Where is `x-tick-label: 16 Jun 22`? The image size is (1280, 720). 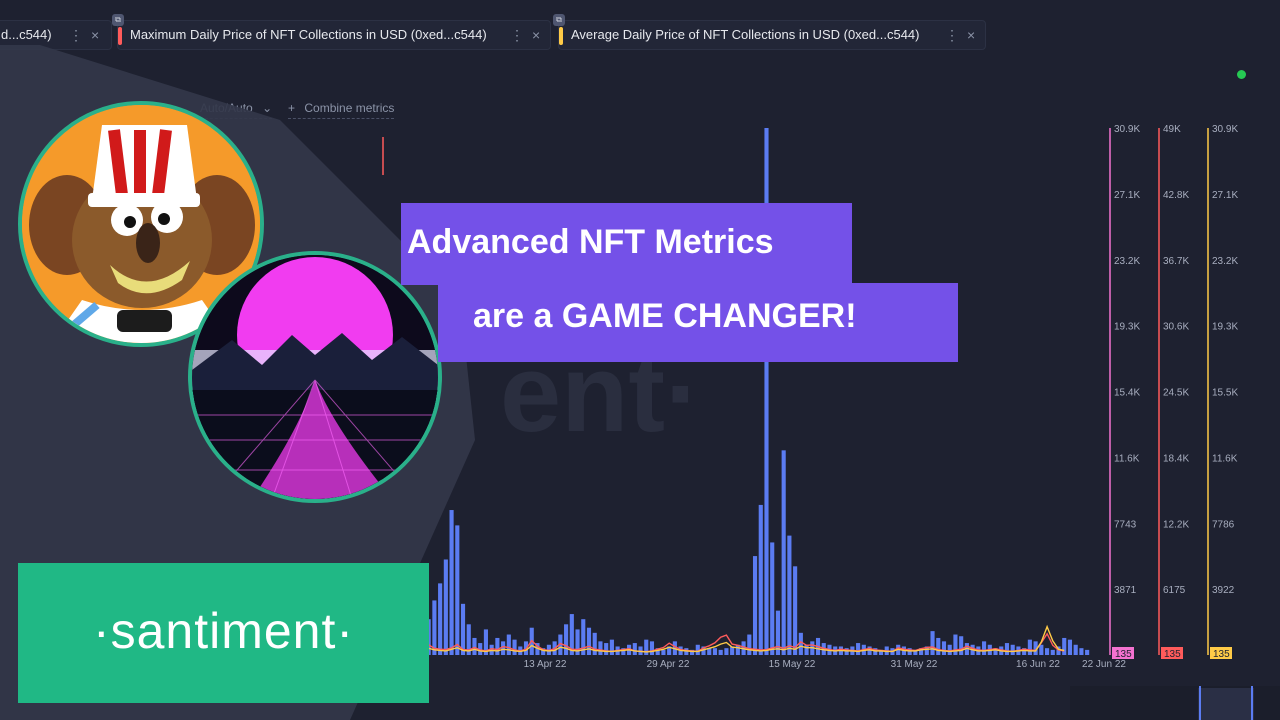 x-tick-label: 16 Jun 22 is located at coordinates (1038, 664).